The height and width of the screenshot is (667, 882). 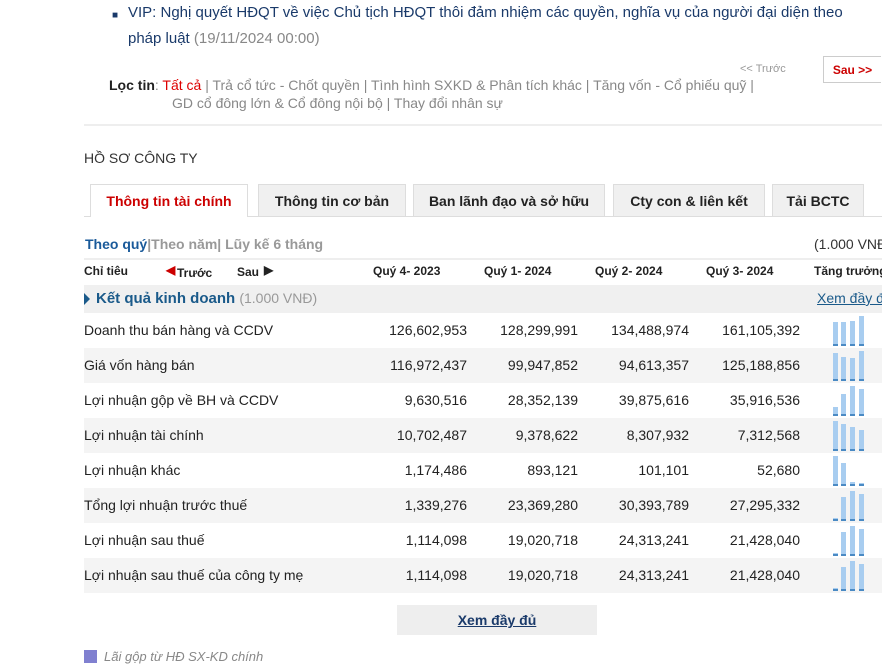 I want to click on filter-label: Lọc tin, so click(x=132, y=85).